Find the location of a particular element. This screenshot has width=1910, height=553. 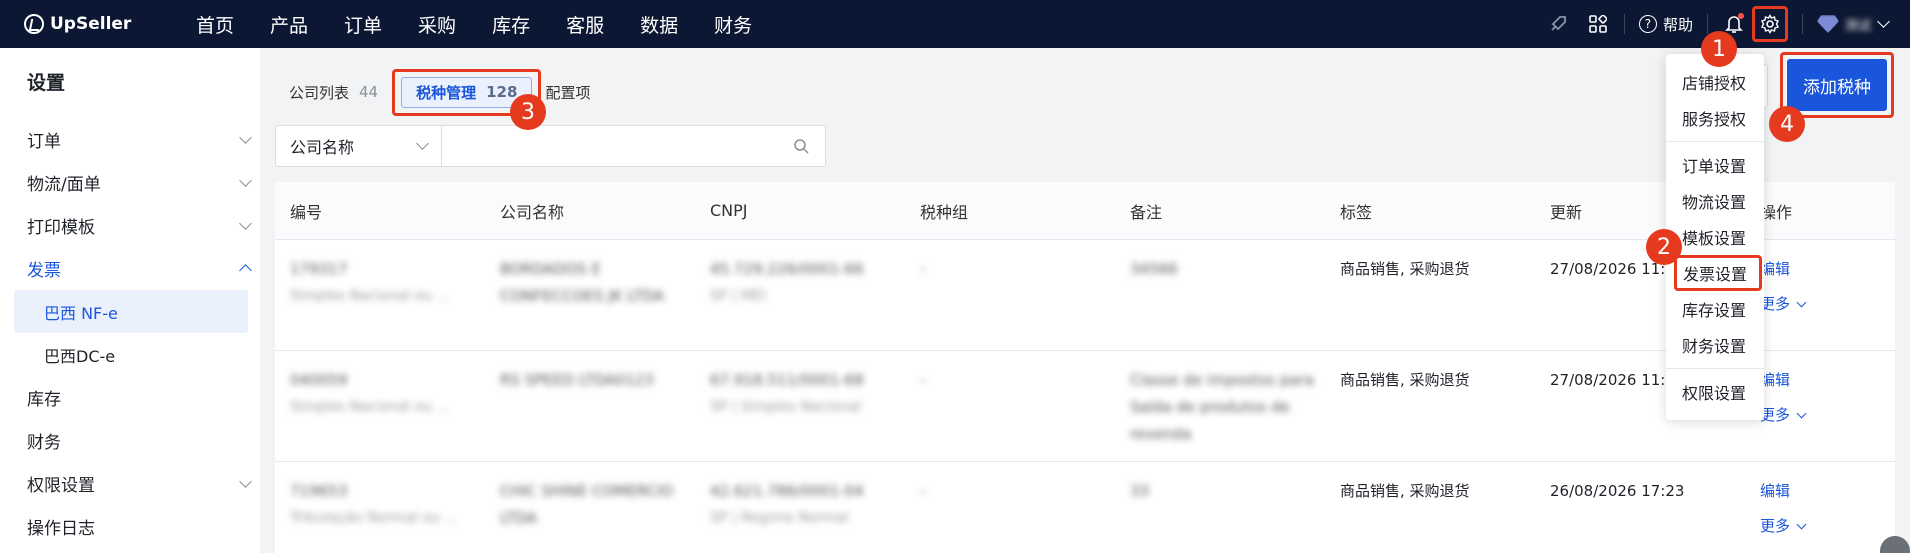

sidebar-item-label: 巴西DC-e is located at coordinates (80, 356).